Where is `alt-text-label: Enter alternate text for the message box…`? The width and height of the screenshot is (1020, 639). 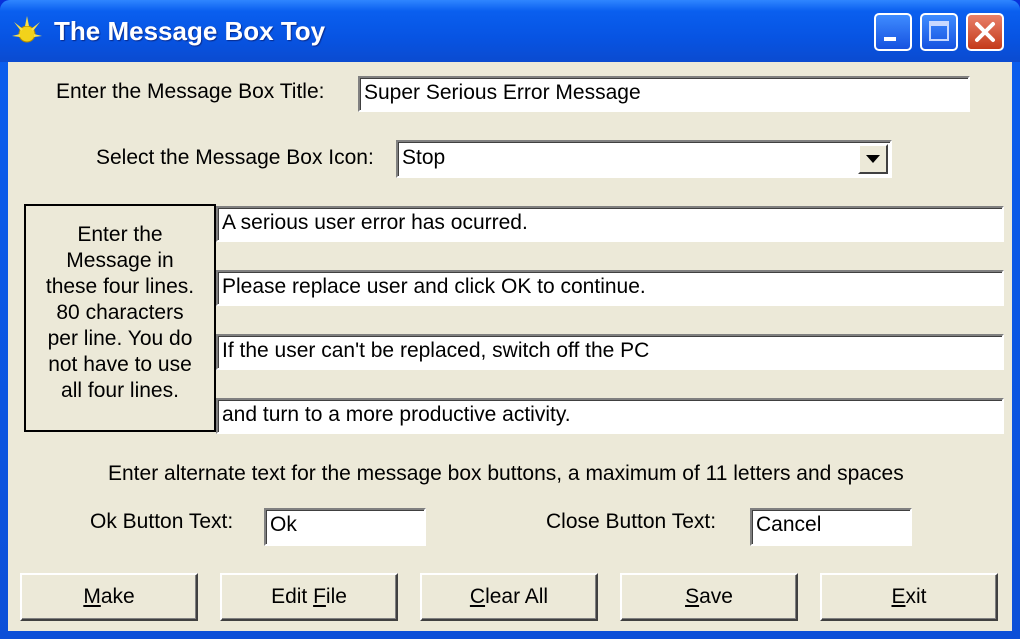 alt-text-label: Enter alternate text for the message box… is located at coordinates (506, 473).